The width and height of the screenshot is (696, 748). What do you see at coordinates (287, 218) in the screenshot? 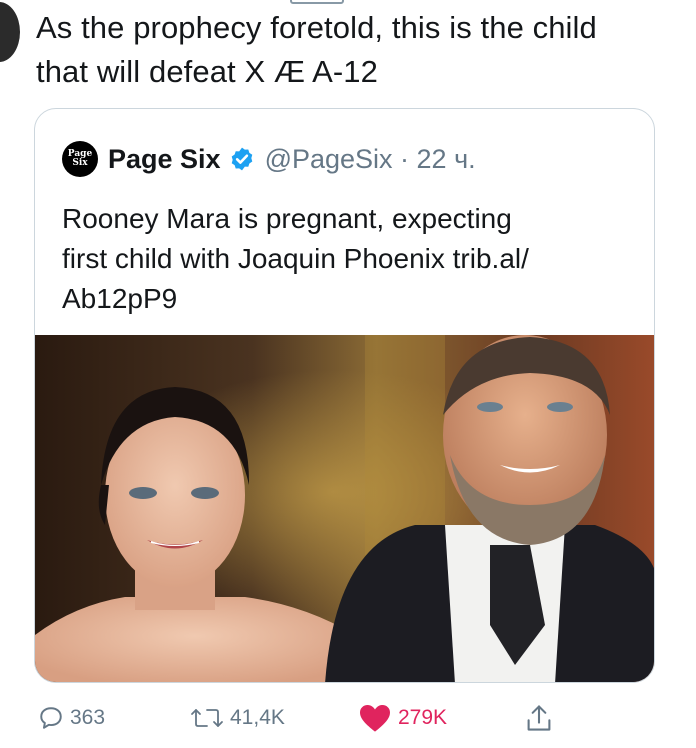
I see `quoted-text-line: Rooney Mara is pregnant, expecting` at bounding box center [287, 218].